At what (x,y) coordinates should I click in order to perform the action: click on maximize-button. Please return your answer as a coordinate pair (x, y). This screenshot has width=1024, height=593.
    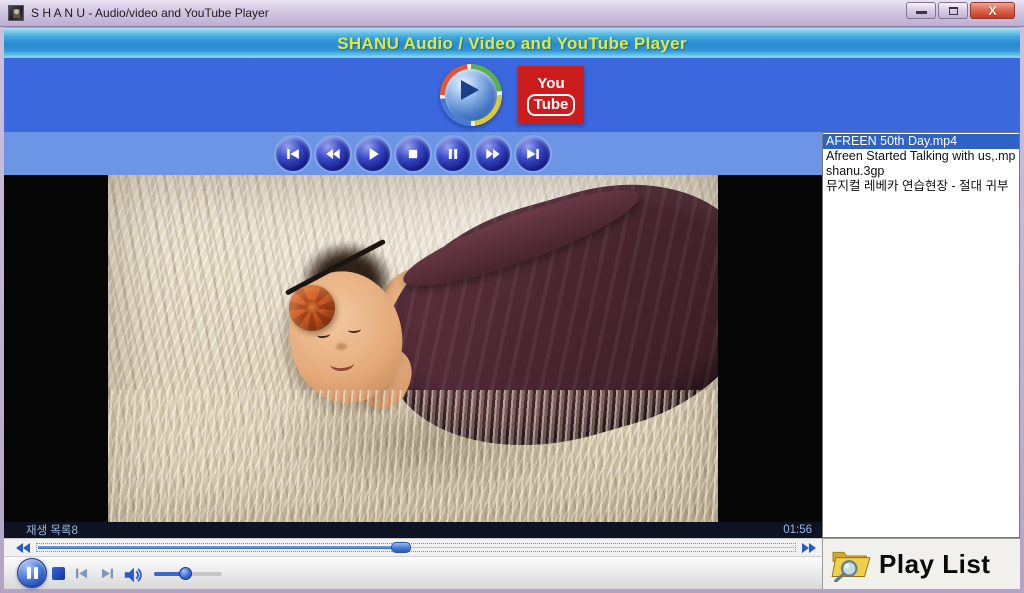
    Looking at the image, I should click on (953, 10).